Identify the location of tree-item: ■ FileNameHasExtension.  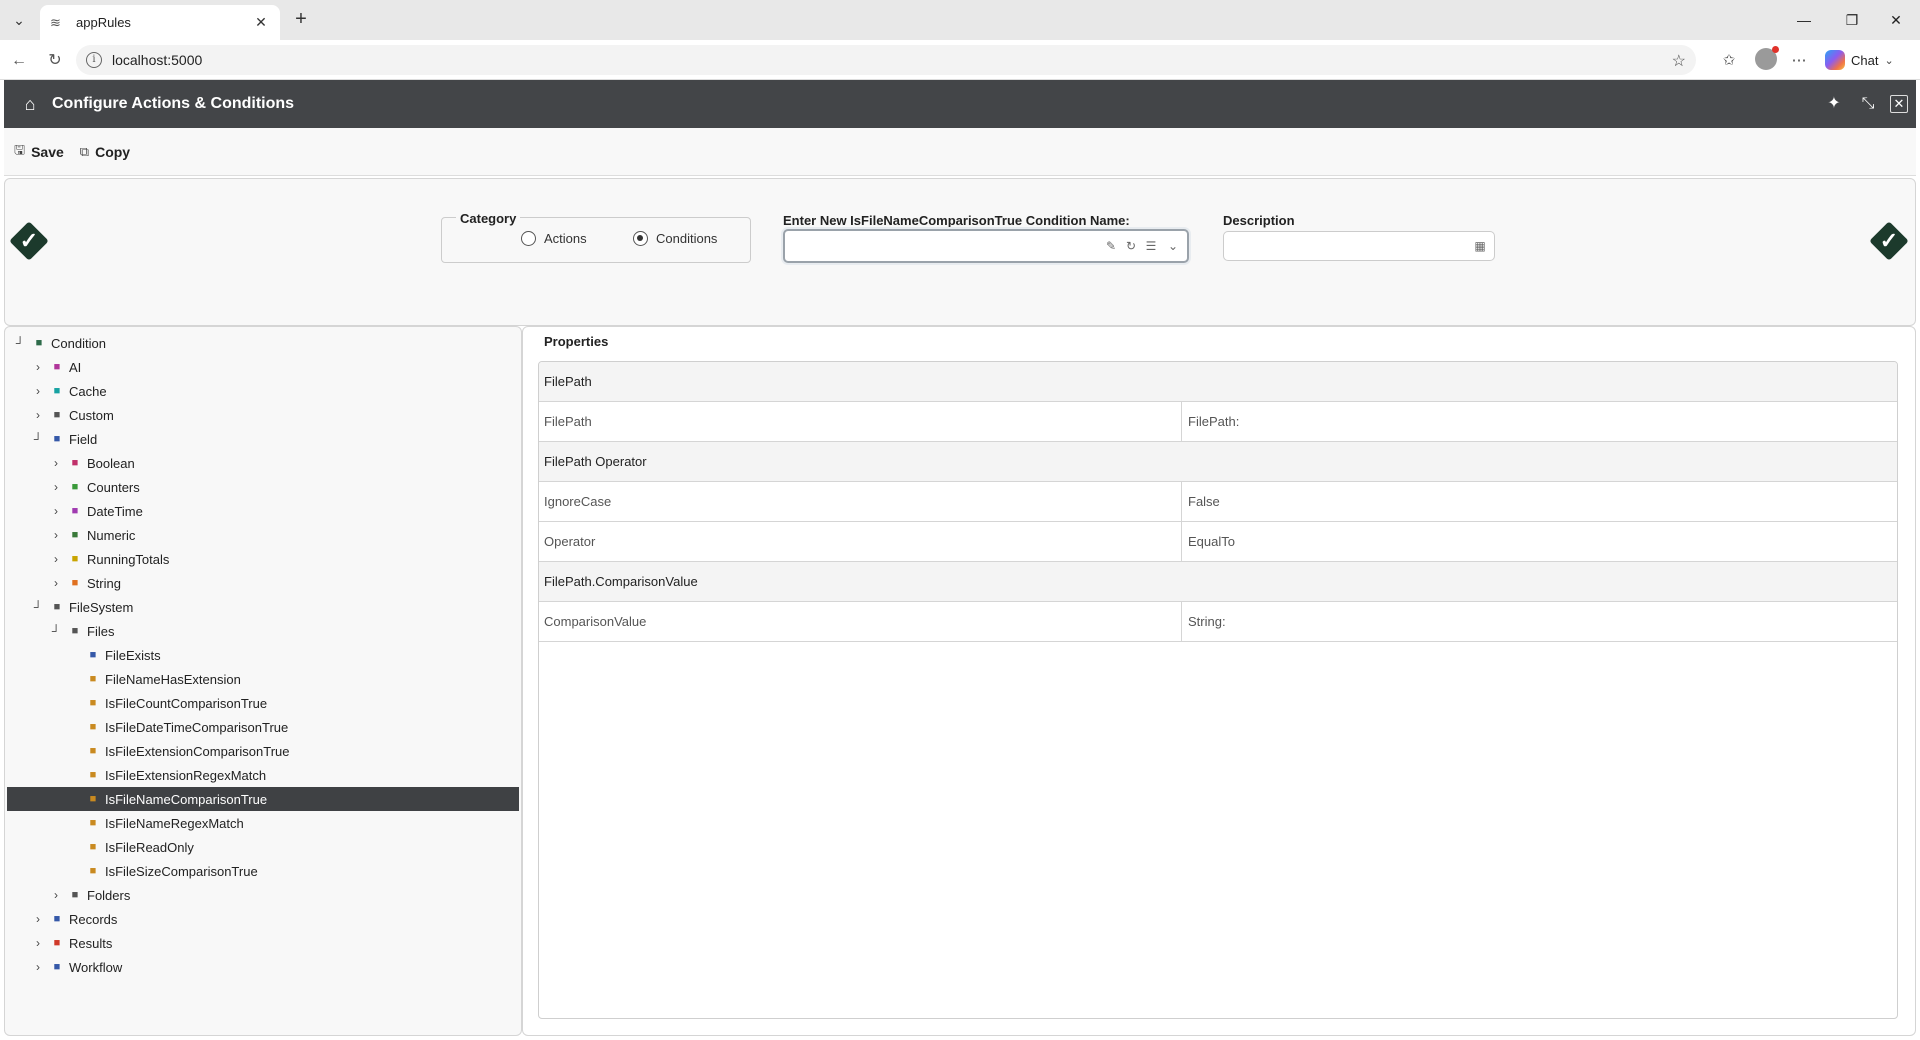
(263, 679).